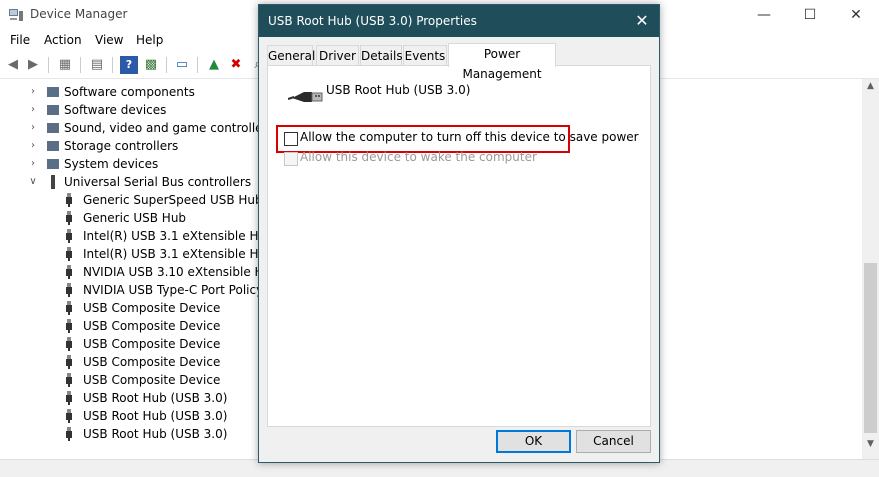 Image resolution: width=879 pixels, height=477 pixels. What do you see at coordinates (53, 182) in the screenshot?
I see `usb-icon` at bounding box center [53, 182].